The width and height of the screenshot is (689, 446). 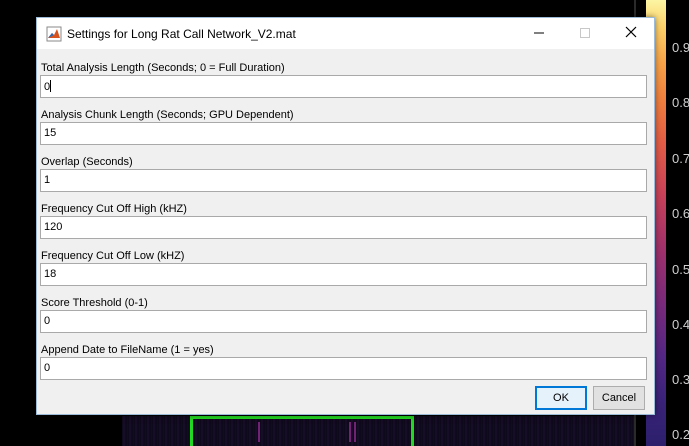 What do you see at coordinates (680, 158) in the screenshot?
I see `colorbar-tick-label: 0.7` at bounding box center [680, 158].